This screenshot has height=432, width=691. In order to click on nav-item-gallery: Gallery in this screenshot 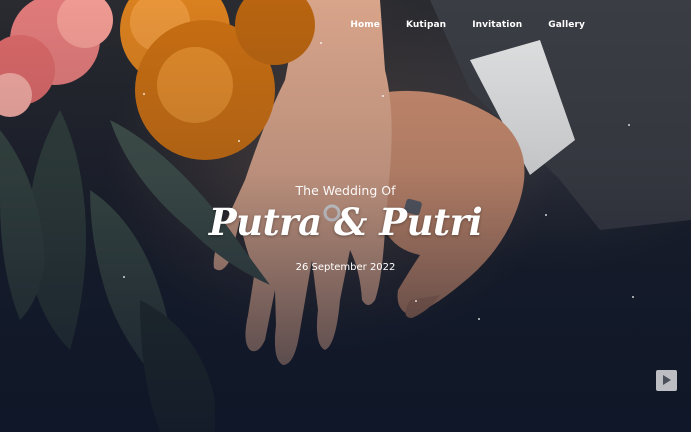, I will do `click(566, 25)`.